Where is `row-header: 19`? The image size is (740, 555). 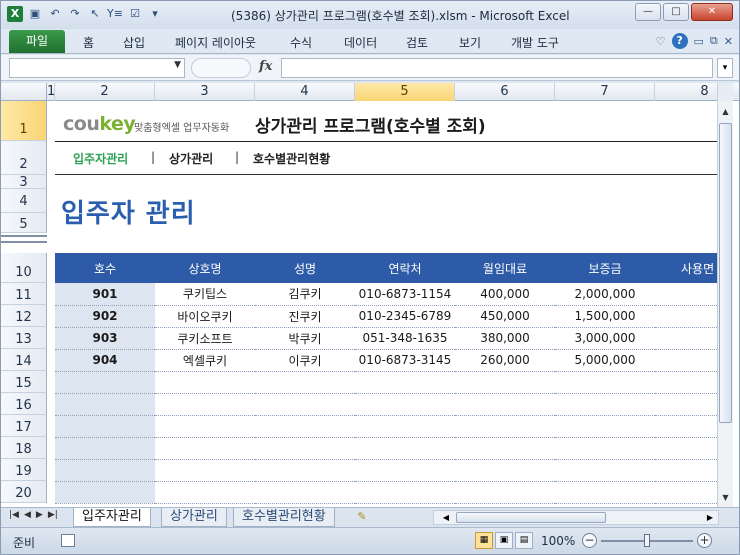
row-header: 19 is located at coordinates (24, 470).